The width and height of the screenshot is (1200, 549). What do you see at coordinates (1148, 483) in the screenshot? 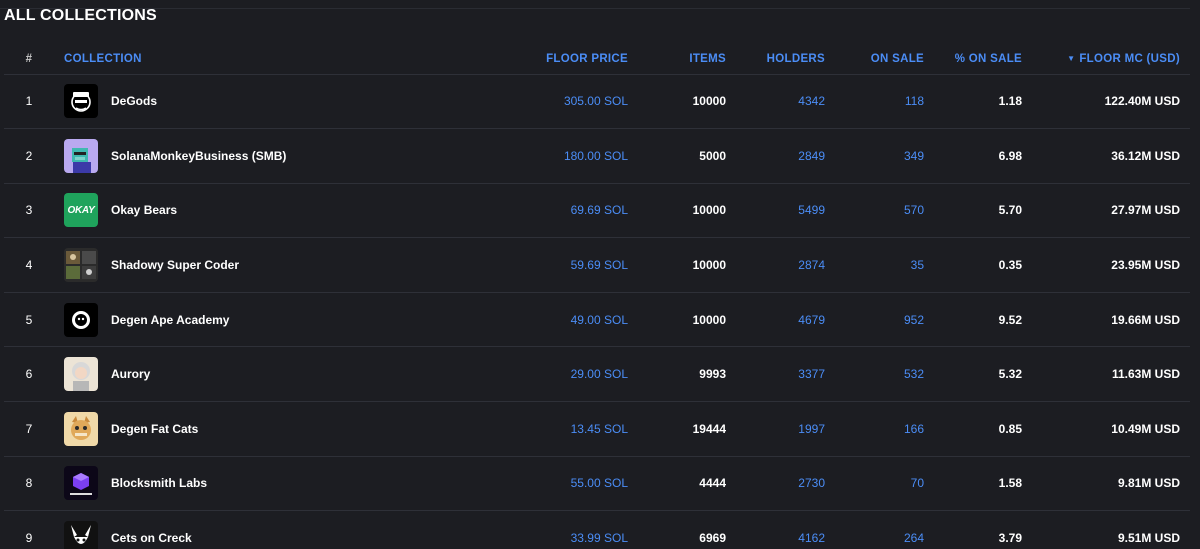
I see `floor-mc-cell: 9.81M USD` at bounding box center [1148, 483].